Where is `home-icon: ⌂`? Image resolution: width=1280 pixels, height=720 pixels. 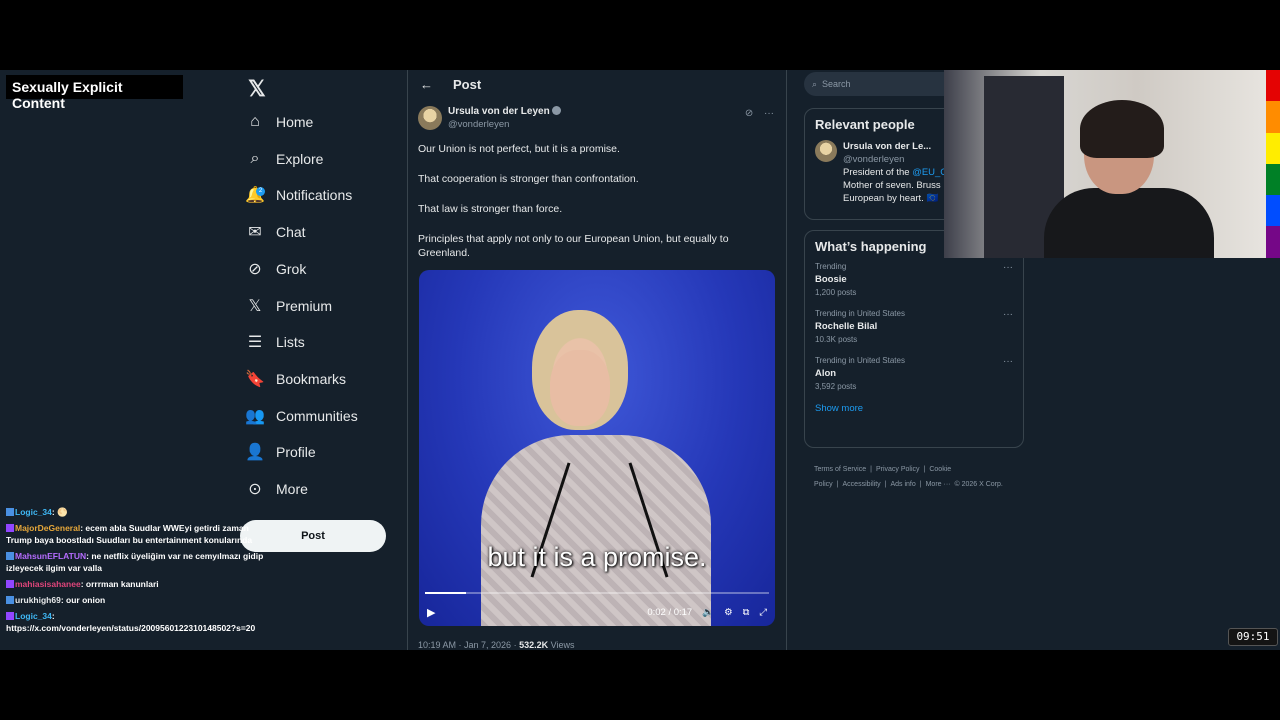
home-icon: ⌂ is located at coordinates (255, 121).